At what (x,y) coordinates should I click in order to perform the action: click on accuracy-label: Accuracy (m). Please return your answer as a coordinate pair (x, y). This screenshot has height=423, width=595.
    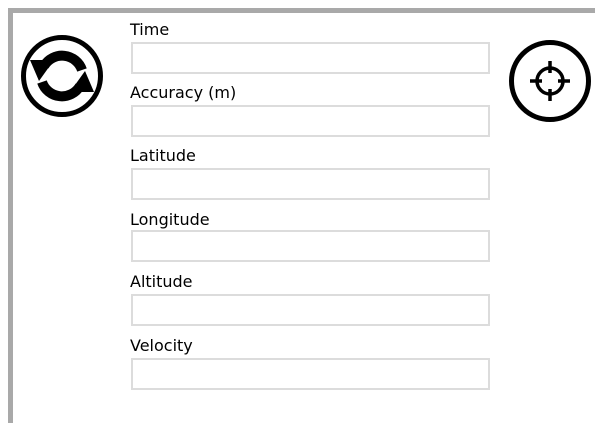
    Looking at the image, I should click on (183, 92).